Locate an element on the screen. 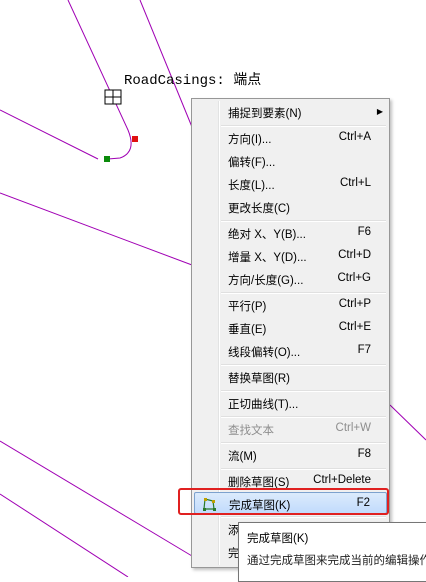 This screenshot has width=426, height=582. menu-item-perpendicular: 垂直(E) Ctrl+E is located at coordinates (290, 328).